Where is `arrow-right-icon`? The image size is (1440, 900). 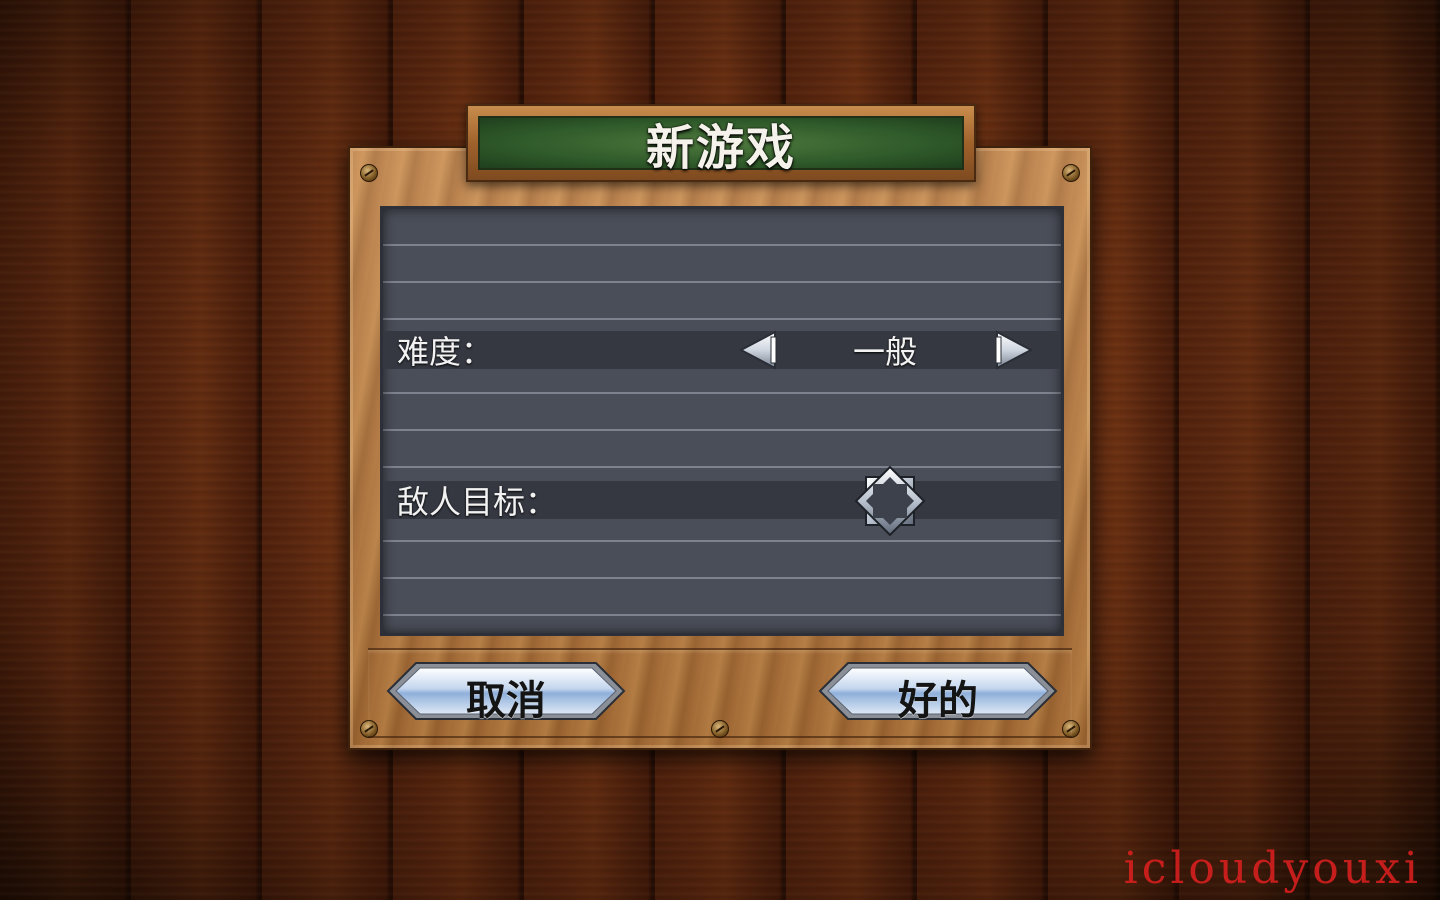
arrow-right-icon is located at coordinates (1014, 350).